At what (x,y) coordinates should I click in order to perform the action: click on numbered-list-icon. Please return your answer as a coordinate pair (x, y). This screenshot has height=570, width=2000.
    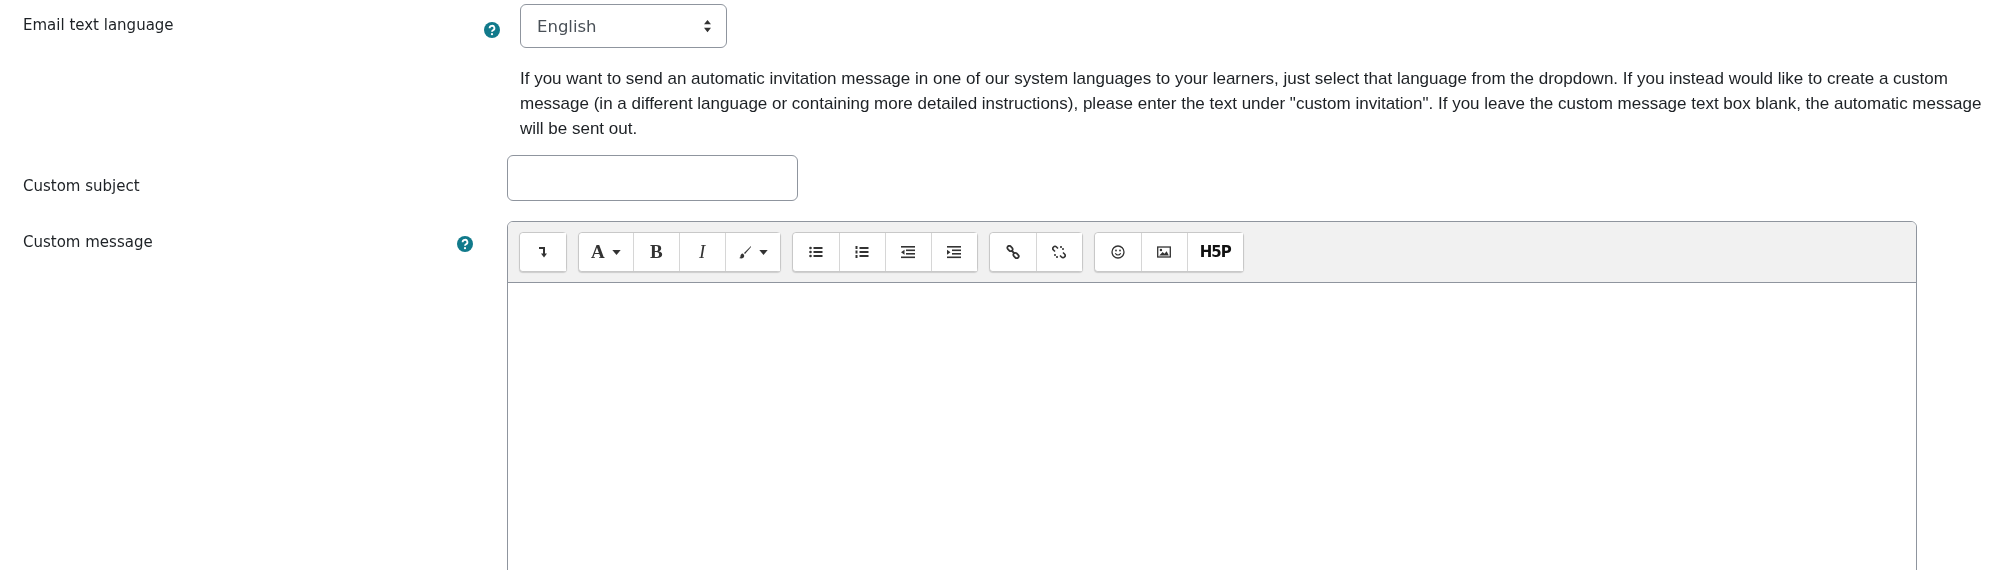
    Looking at the image, I should click on (862, 252).